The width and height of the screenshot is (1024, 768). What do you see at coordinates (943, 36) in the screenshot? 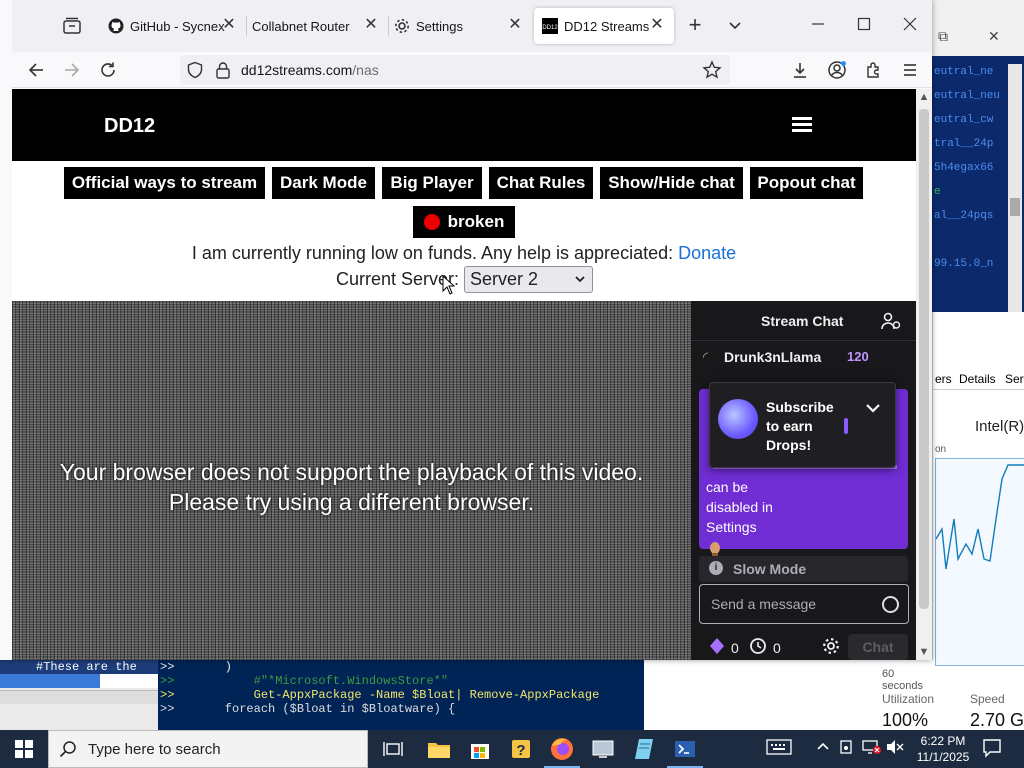
I see `restore-icon: ⧉` at bounding box center [943, 36].